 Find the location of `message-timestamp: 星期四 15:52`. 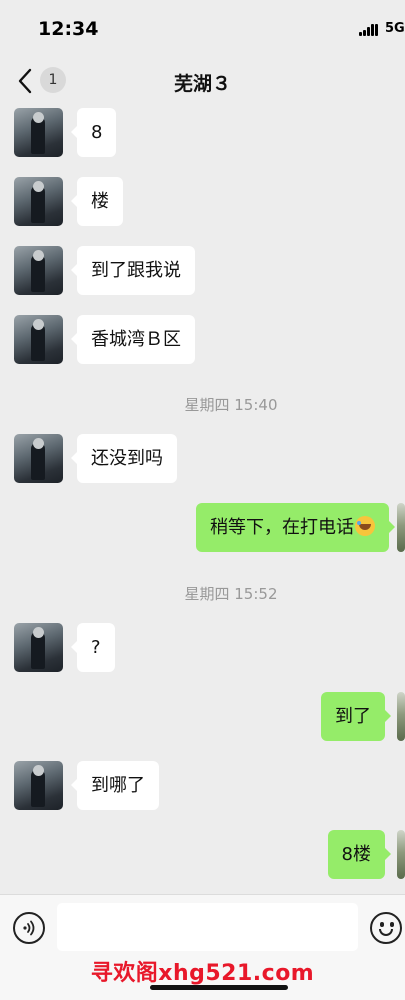

message-timestamp: 星期四 15:52 is located at coordinates (231, 594).